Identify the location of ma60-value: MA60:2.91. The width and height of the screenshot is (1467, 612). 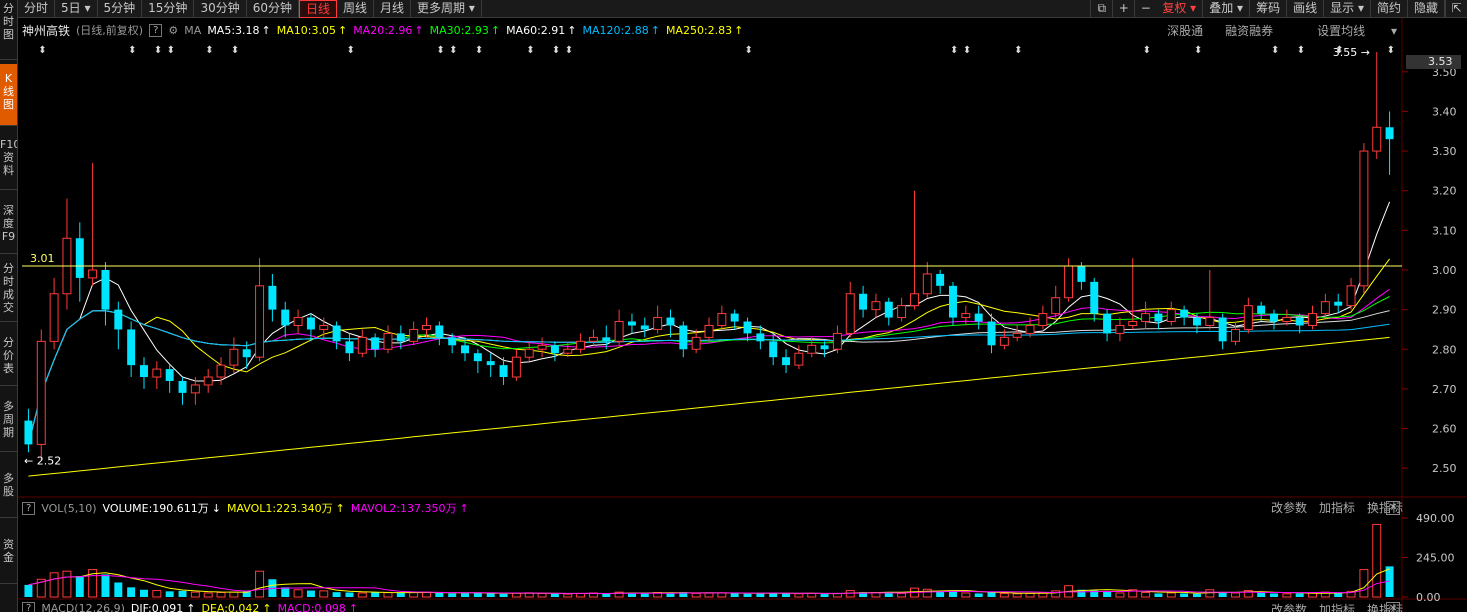
(536, 30).